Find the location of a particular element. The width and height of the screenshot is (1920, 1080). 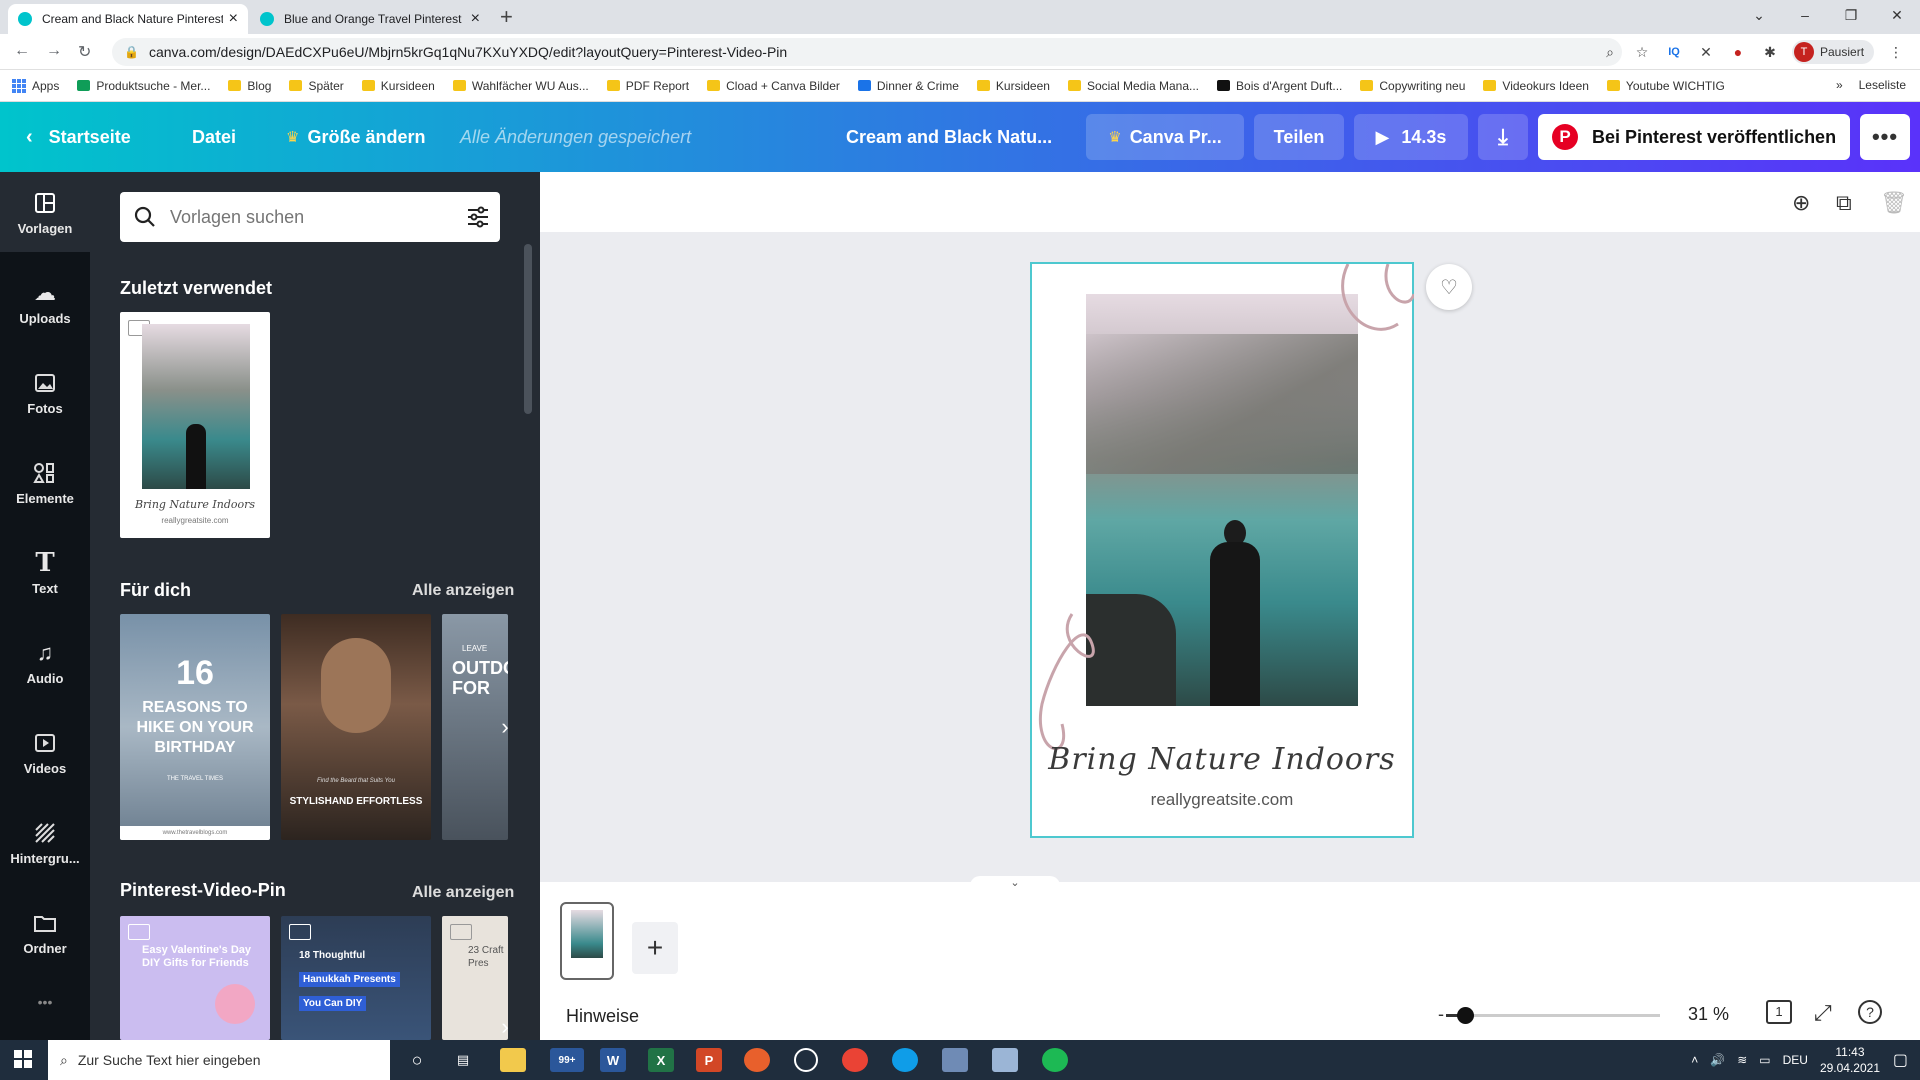

zoom-out-icon: - is located at coordinates (1441, 1014).